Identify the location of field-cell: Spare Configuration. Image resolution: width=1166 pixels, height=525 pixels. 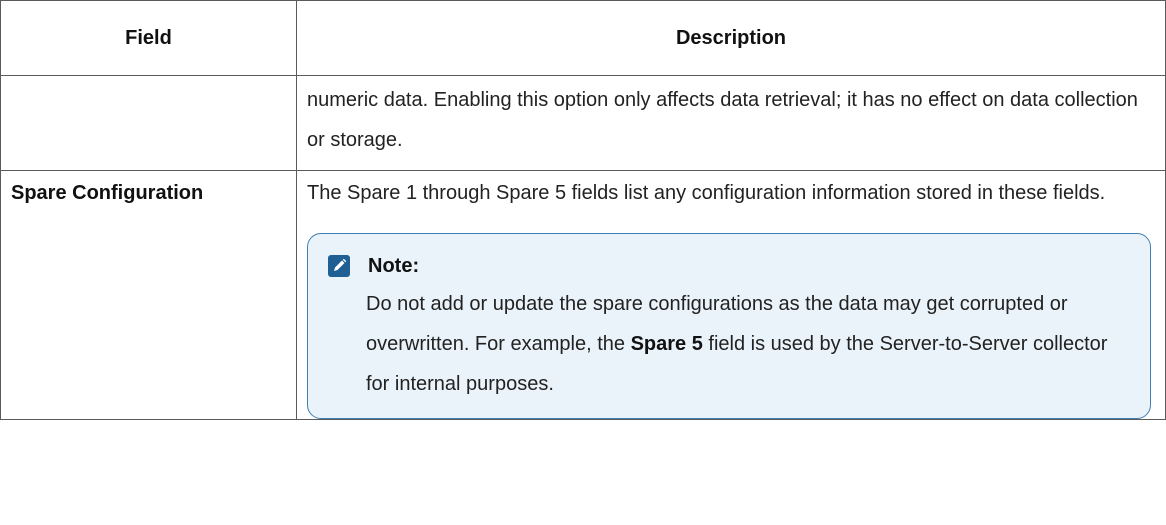
(148, 295).